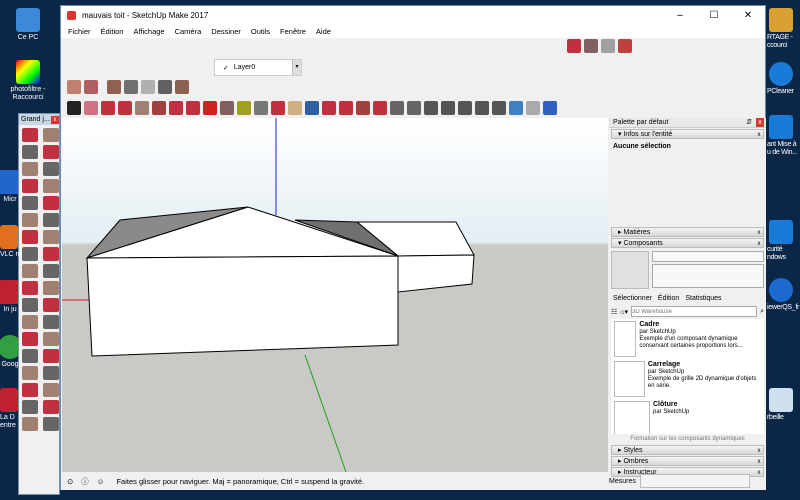 This screenshot has height=500, width=800. Describe the element at coordinates (51, 220) in the screenshot. I see `pie-icon` at that location.